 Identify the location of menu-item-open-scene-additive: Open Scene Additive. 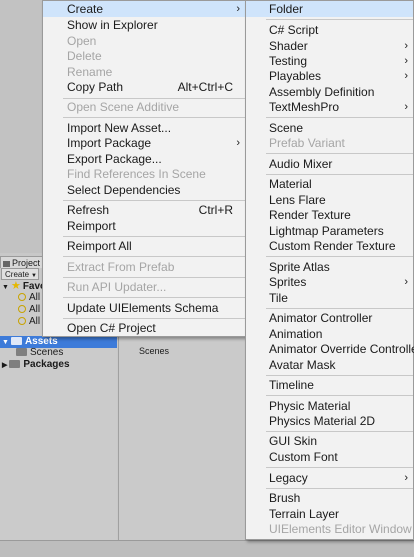
(144, 107).